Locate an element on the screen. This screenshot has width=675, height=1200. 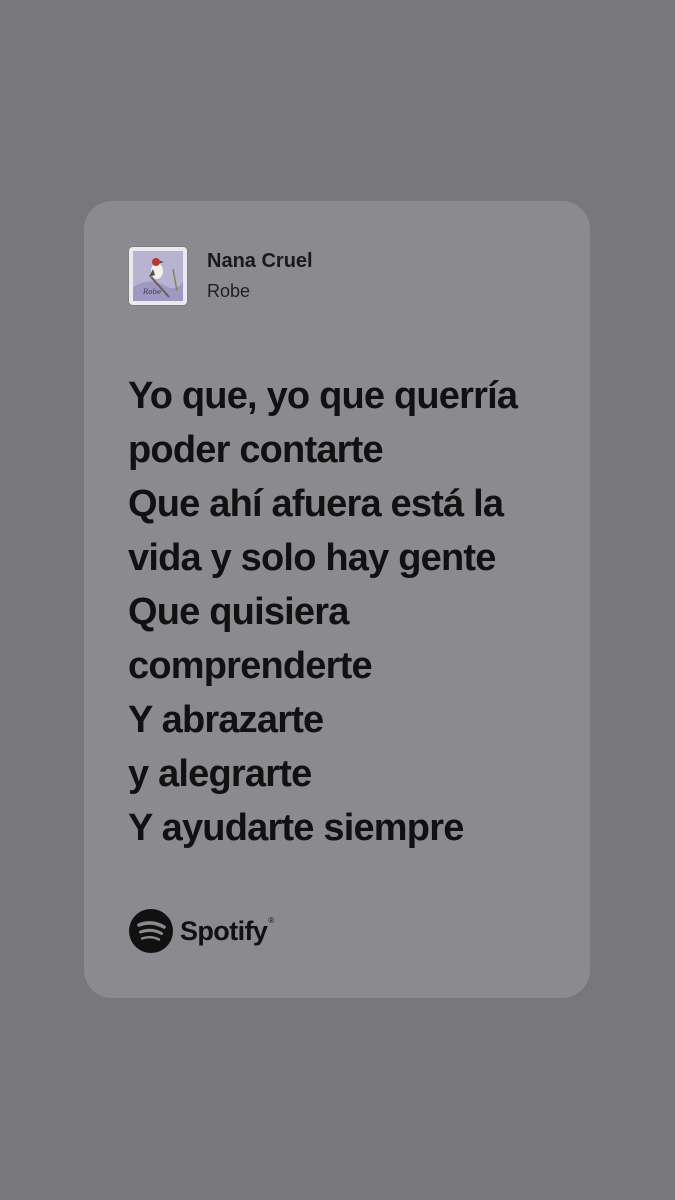
album-cover-art: Robe is located at coordinates (158, 276).